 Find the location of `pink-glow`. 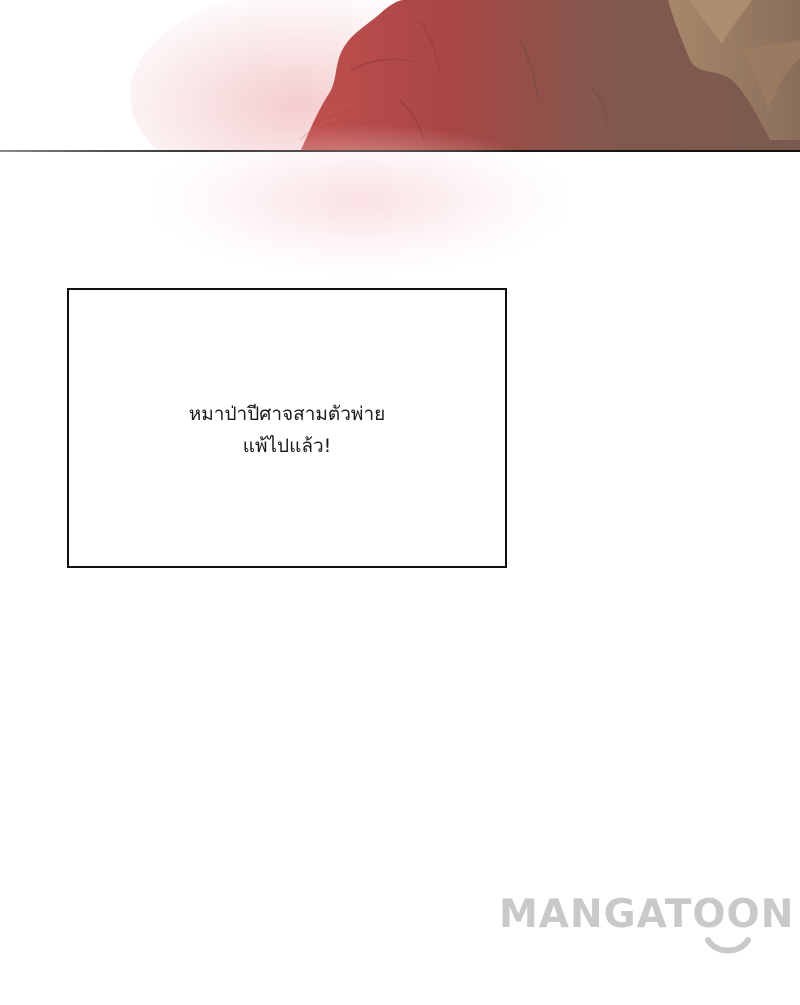

pink-glow is located at coordinates (360, 200).